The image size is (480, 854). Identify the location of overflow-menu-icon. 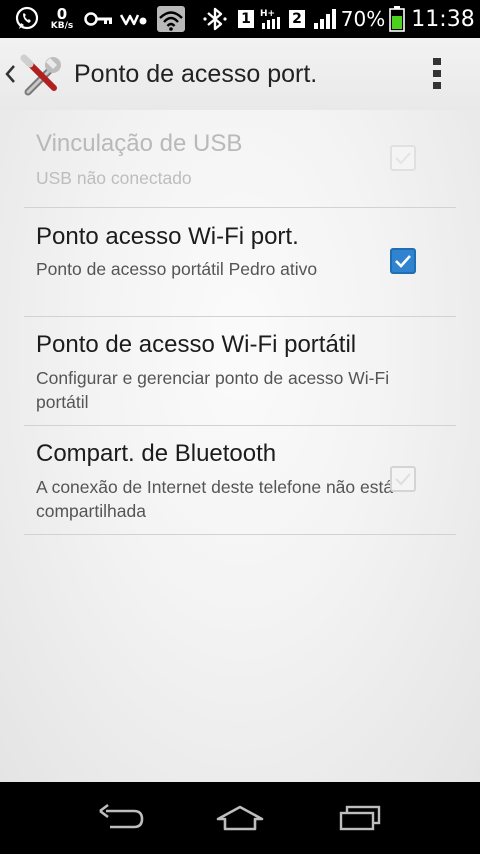
(437, 73).